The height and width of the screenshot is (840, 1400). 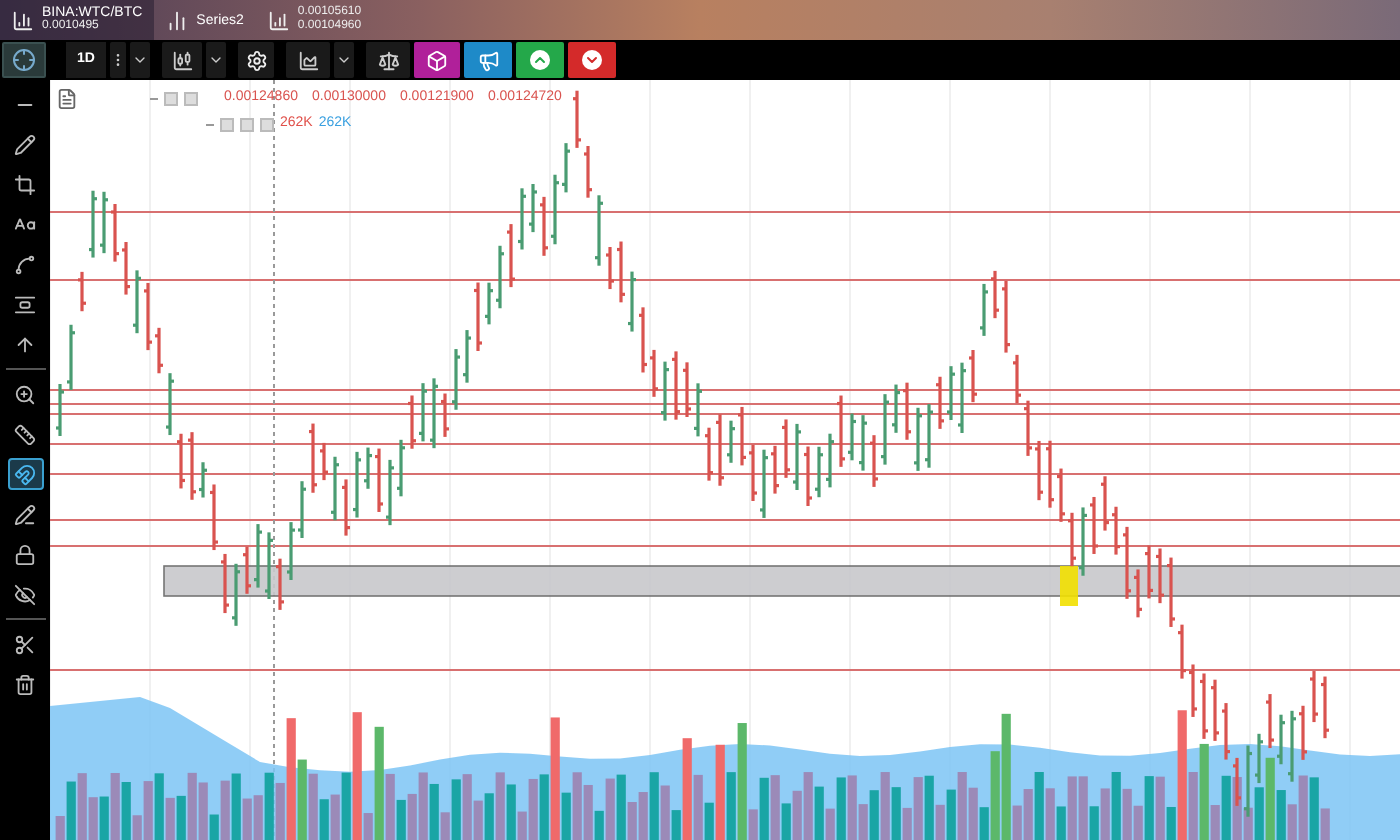 I want to click on levels-icon, so click(x=25, y=304).